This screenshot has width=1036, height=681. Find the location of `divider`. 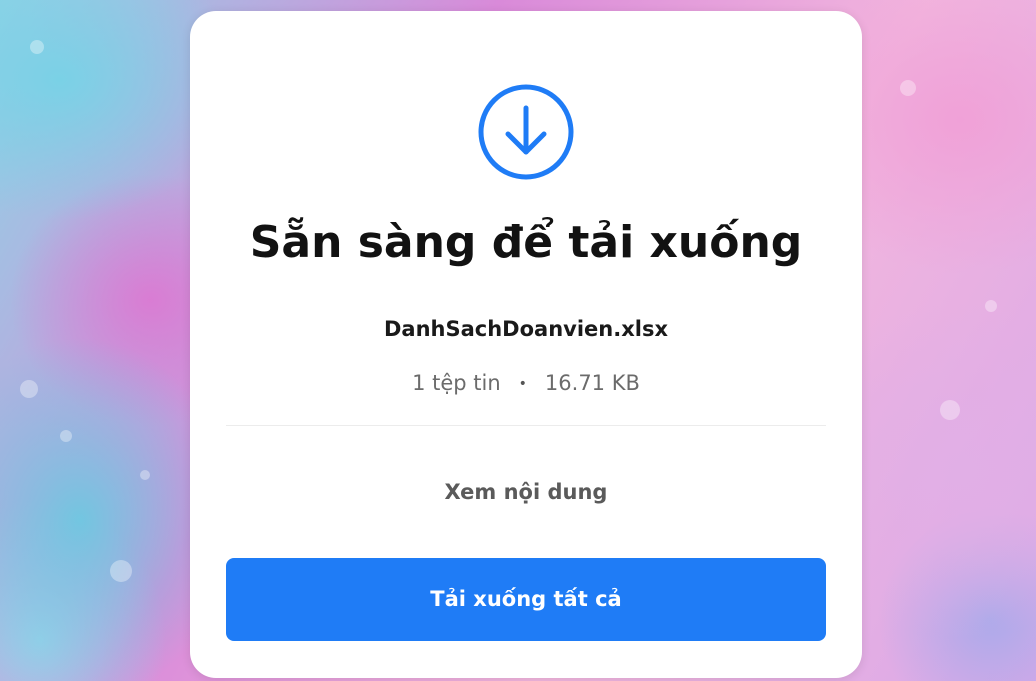

divider is located at coordinates (526, 425).